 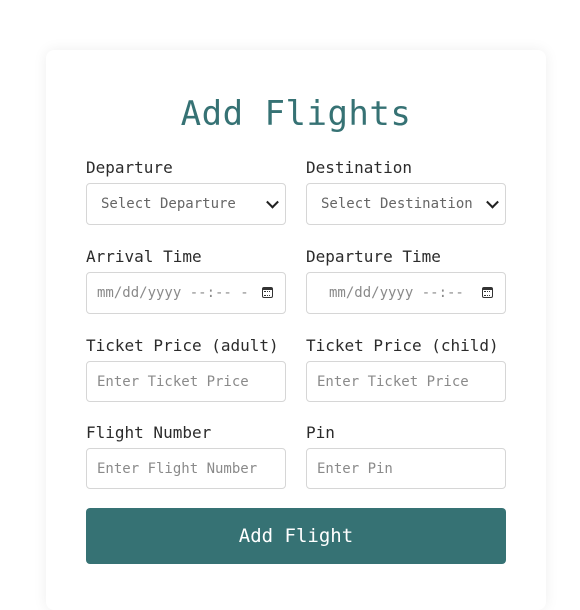 What do you see at coordinates (396, 293) in the screenshot?
I see `departure-time-value: mm/dd/yyyy --:--` at bounding box center [396, 293].